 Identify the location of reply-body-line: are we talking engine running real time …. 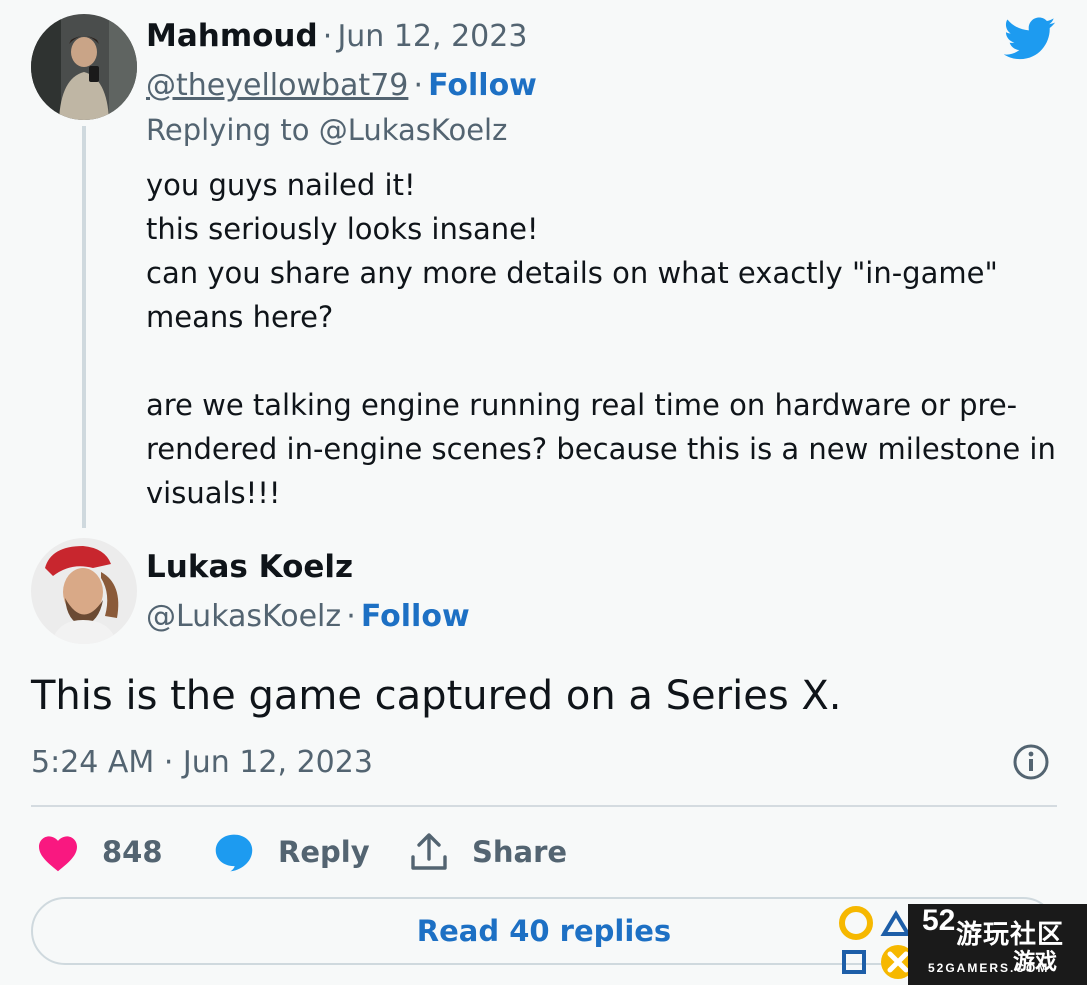
(582, 405).